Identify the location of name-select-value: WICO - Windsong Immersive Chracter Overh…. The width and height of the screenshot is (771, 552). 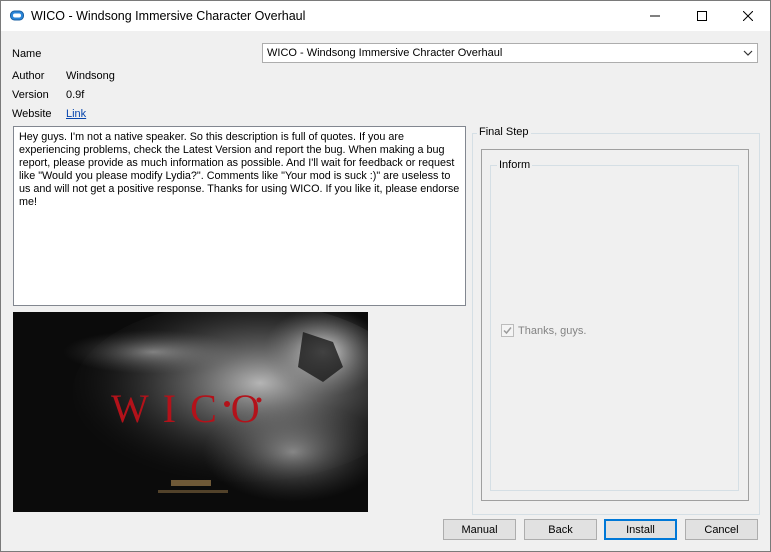
(385, 53).